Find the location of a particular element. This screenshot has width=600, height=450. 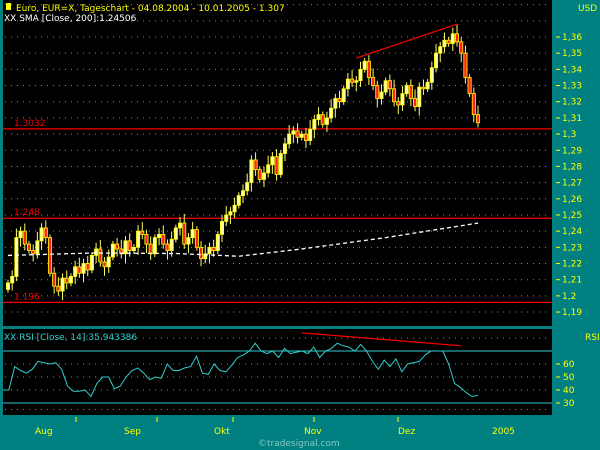

series-marker-icon is located at coordinates (8, 6).